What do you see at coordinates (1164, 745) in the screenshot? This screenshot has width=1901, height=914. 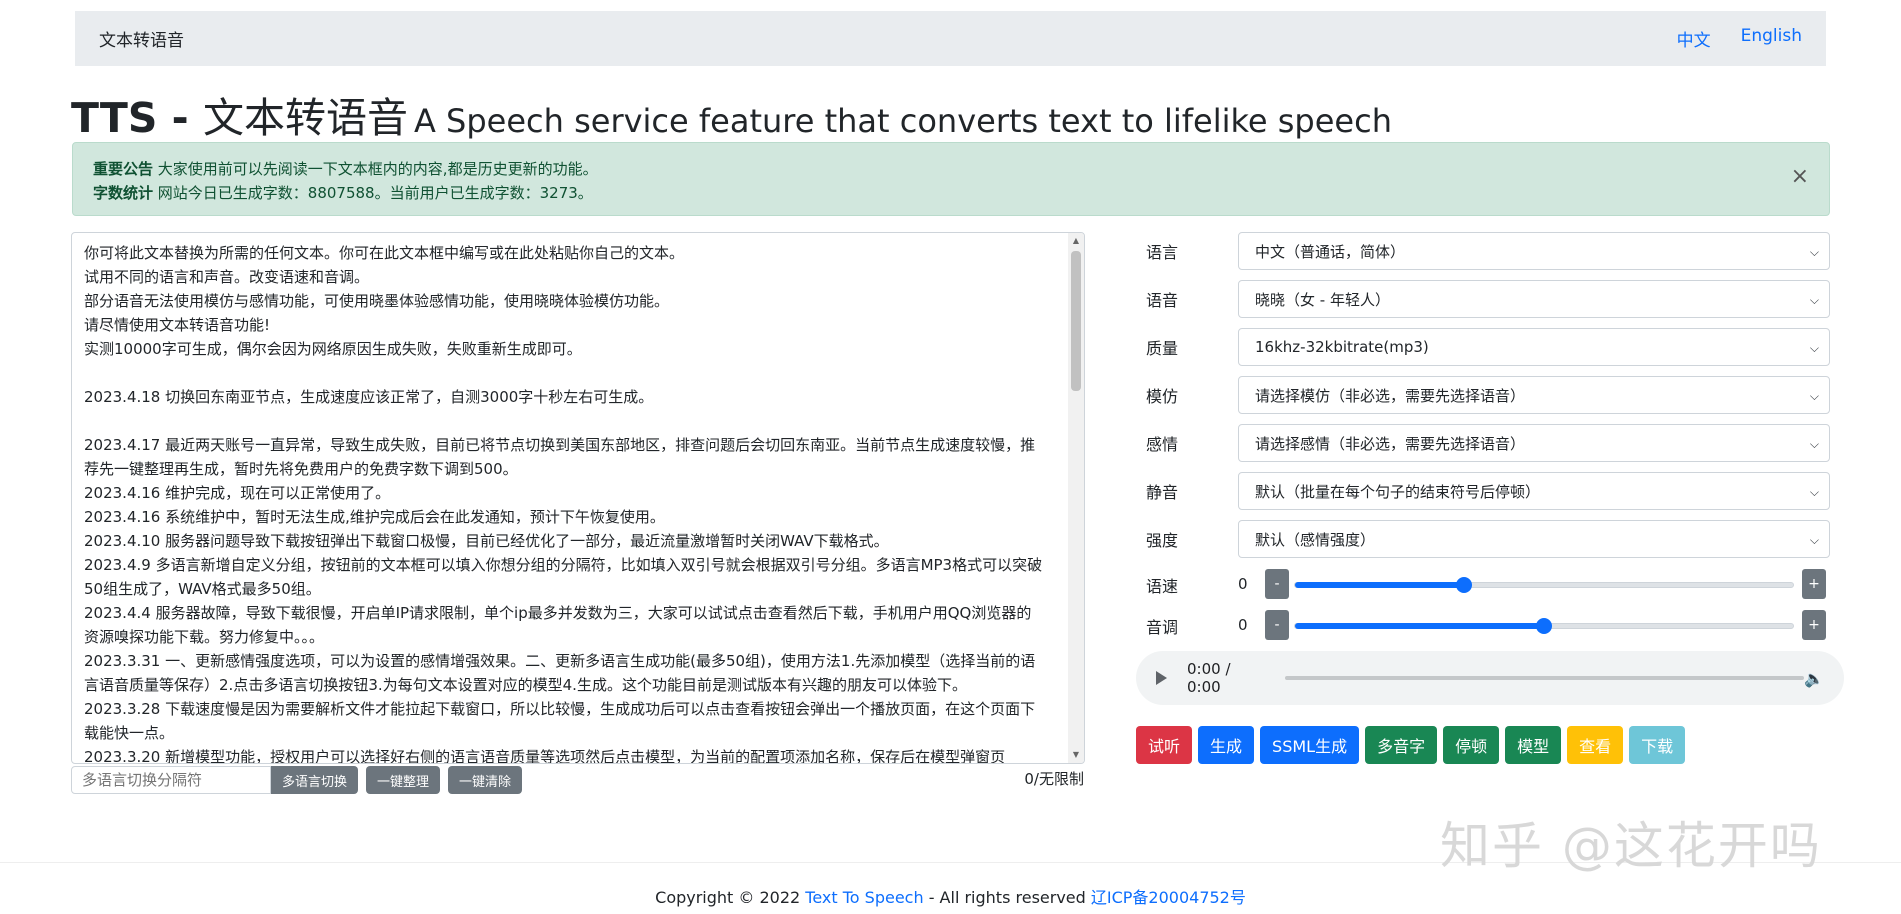 I see `listen-button: 试听` at bounding box center [1164, 745].